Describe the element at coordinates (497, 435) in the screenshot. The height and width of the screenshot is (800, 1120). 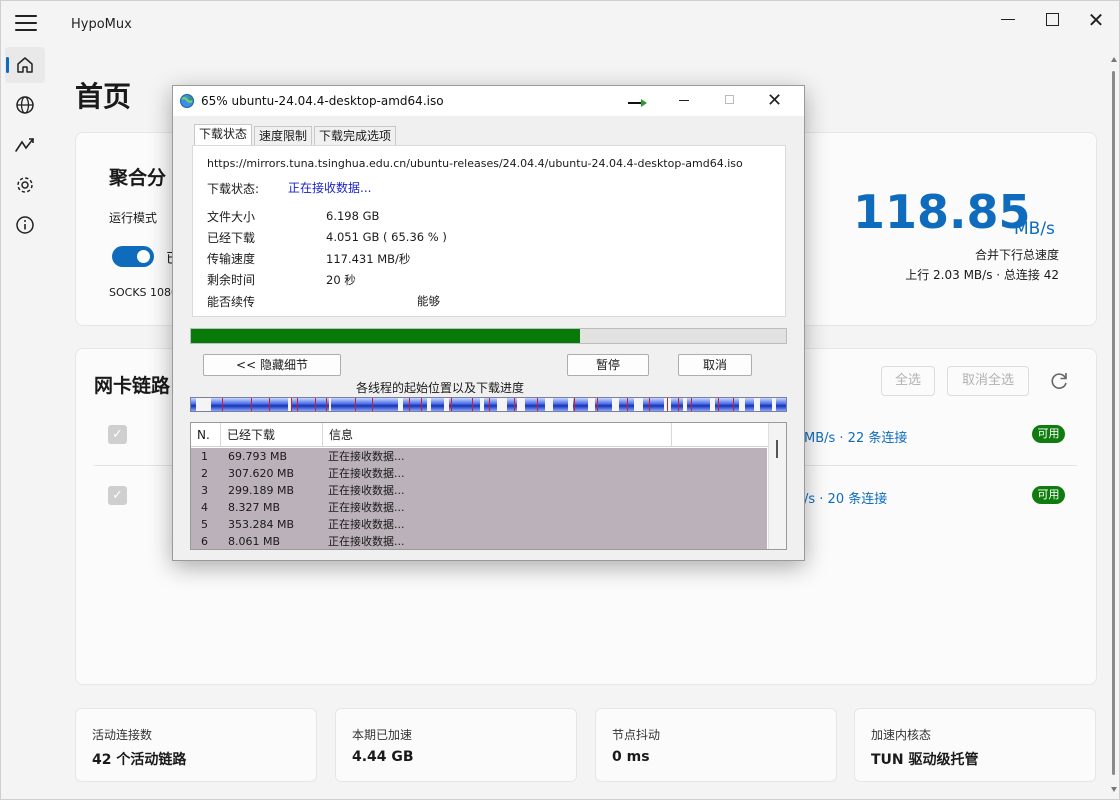
I see `column-header-info: 信息` at that location.